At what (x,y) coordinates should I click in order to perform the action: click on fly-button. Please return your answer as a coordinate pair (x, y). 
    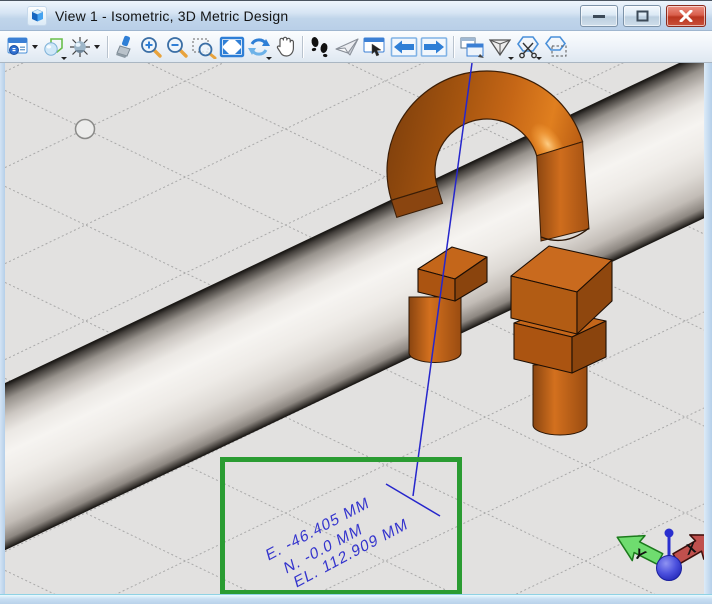
    Looking at the image, I should click on (347, 47).